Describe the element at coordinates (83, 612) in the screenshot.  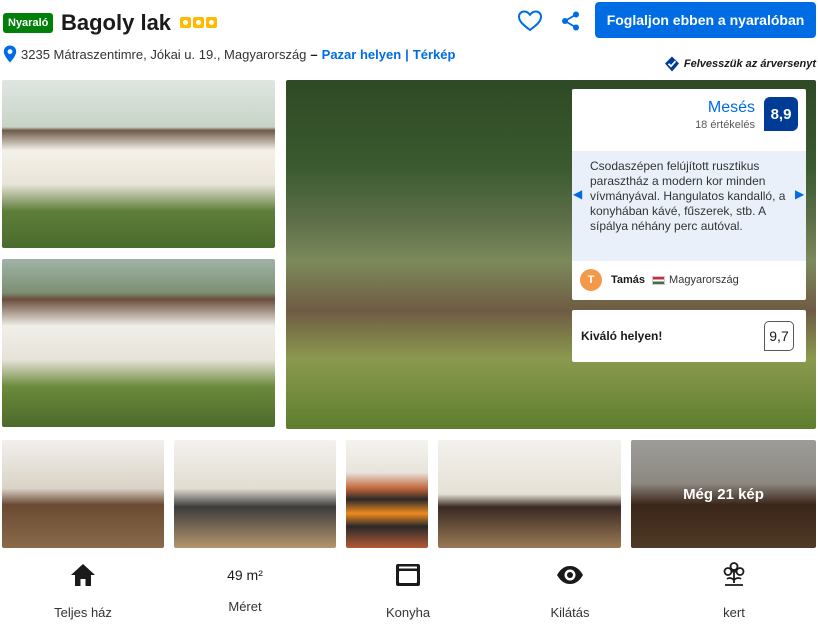
I see `facility-label: Teljes ház` at that location.